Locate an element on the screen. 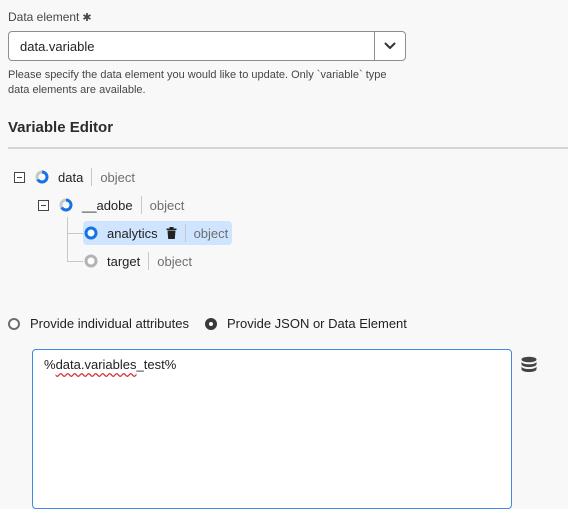  json-input-value: %data.variables_test% is located at coordinates (110, 364).